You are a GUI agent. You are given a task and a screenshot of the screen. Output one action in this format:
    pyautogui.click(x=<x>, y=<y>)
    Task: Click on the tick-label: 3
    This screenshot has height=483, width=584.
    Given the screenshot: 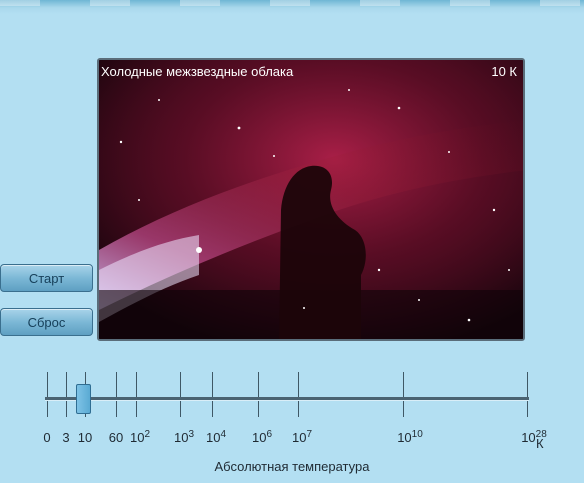 What is the action you would take?
    pyautogui.click(x=66, y=437)
    